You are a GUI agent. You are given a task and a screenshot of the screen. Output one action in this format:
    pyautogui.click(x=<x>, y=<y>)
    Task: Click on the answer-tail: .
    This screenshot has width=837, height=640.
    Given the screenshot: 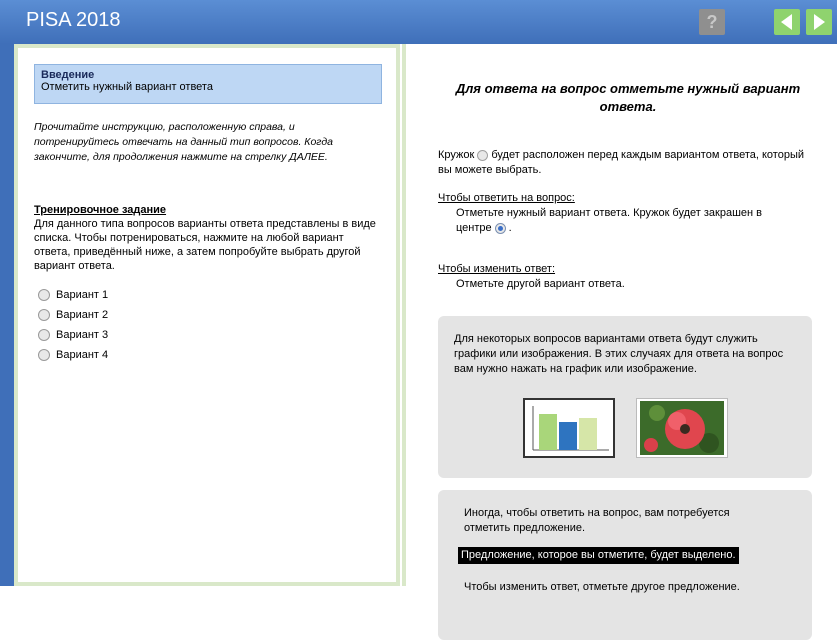 What is the action you would take?
    pyautogui.click(x=510, y=228)
    